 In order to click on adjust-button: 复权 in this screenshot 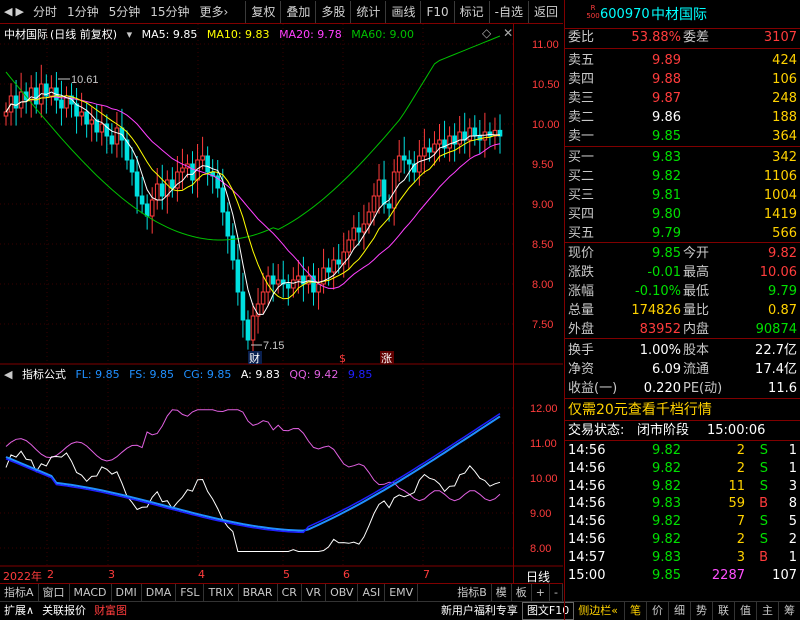, I will do `click(262, 11)`.